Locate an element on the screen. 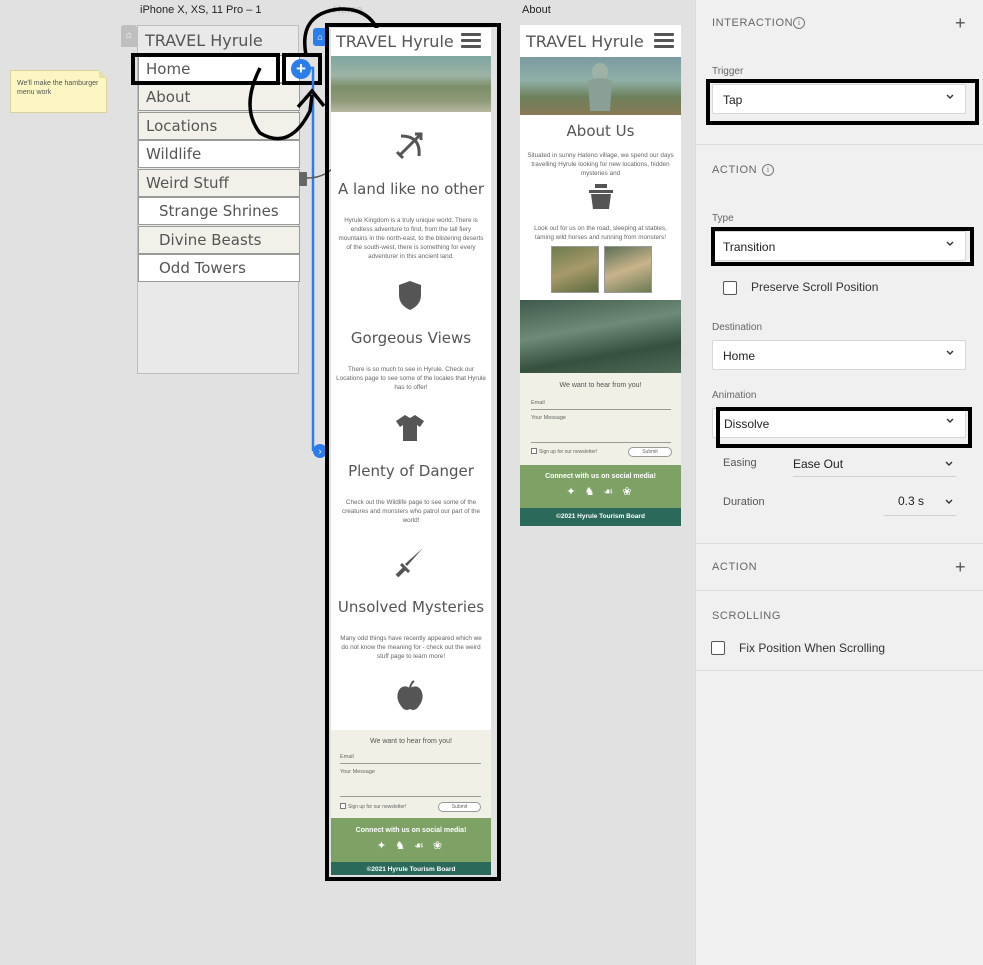 Image resolution: width=983 pixels, height=965 pixels. menu-item-label: About is located at coordinates (168, 97).